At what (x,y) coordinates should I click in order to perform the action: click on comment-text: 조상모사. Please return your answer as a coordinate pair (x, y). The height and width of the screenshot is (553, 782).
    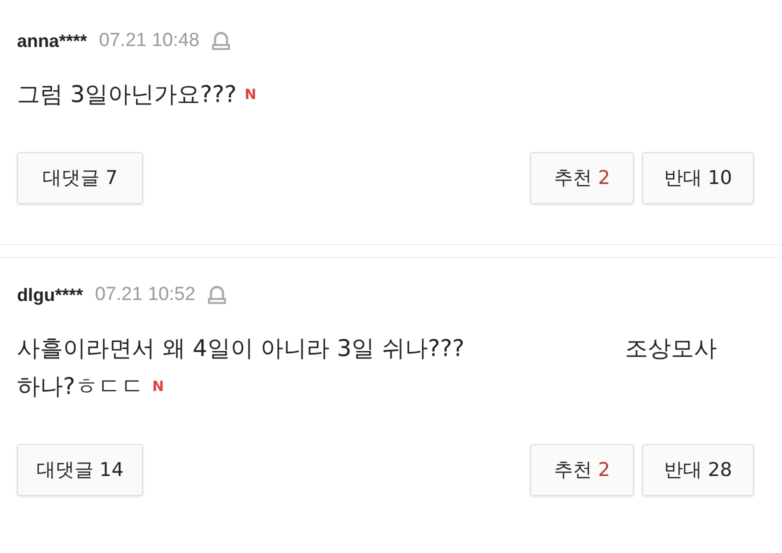
    Looking at the image, I should click on (671, 349).